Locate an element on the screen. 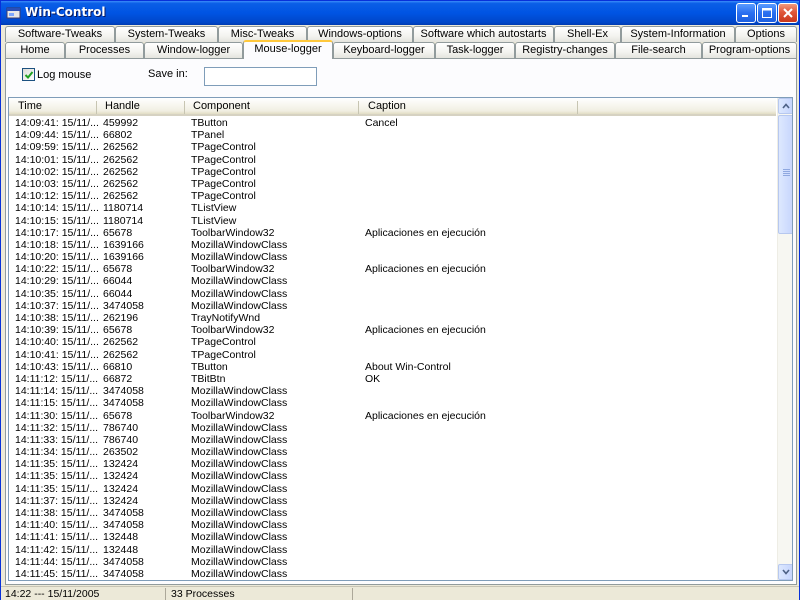 The width and height of the screenshot is (800, 600). cell-component: TButton is located at coordinates (209, 366).